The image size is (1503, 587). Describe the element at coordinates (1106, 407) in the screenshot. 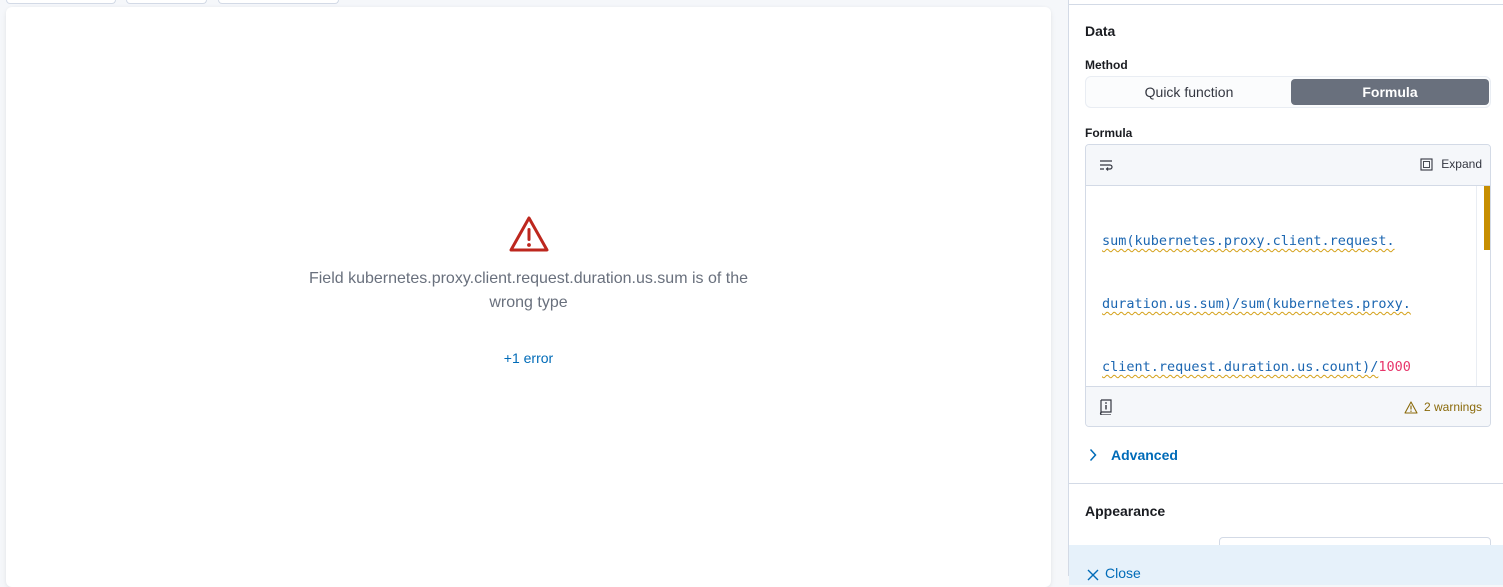

I see `documentation-icon` at that location.